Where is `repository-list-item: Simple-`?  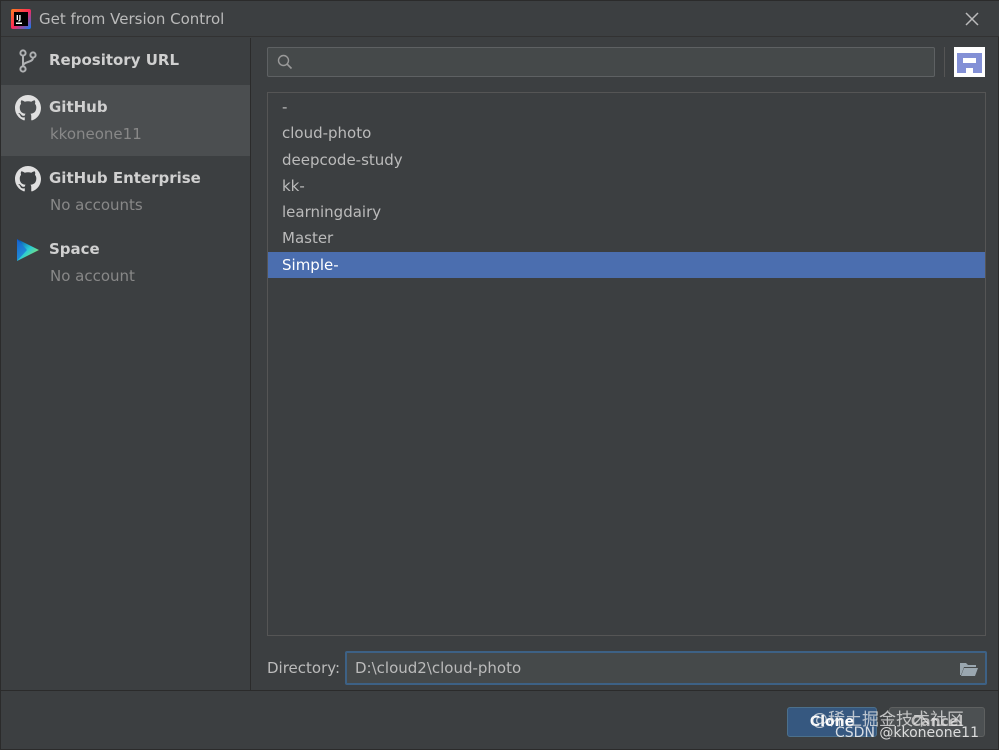 repository-list-item: Simple- is located at coordinates (626, 265).